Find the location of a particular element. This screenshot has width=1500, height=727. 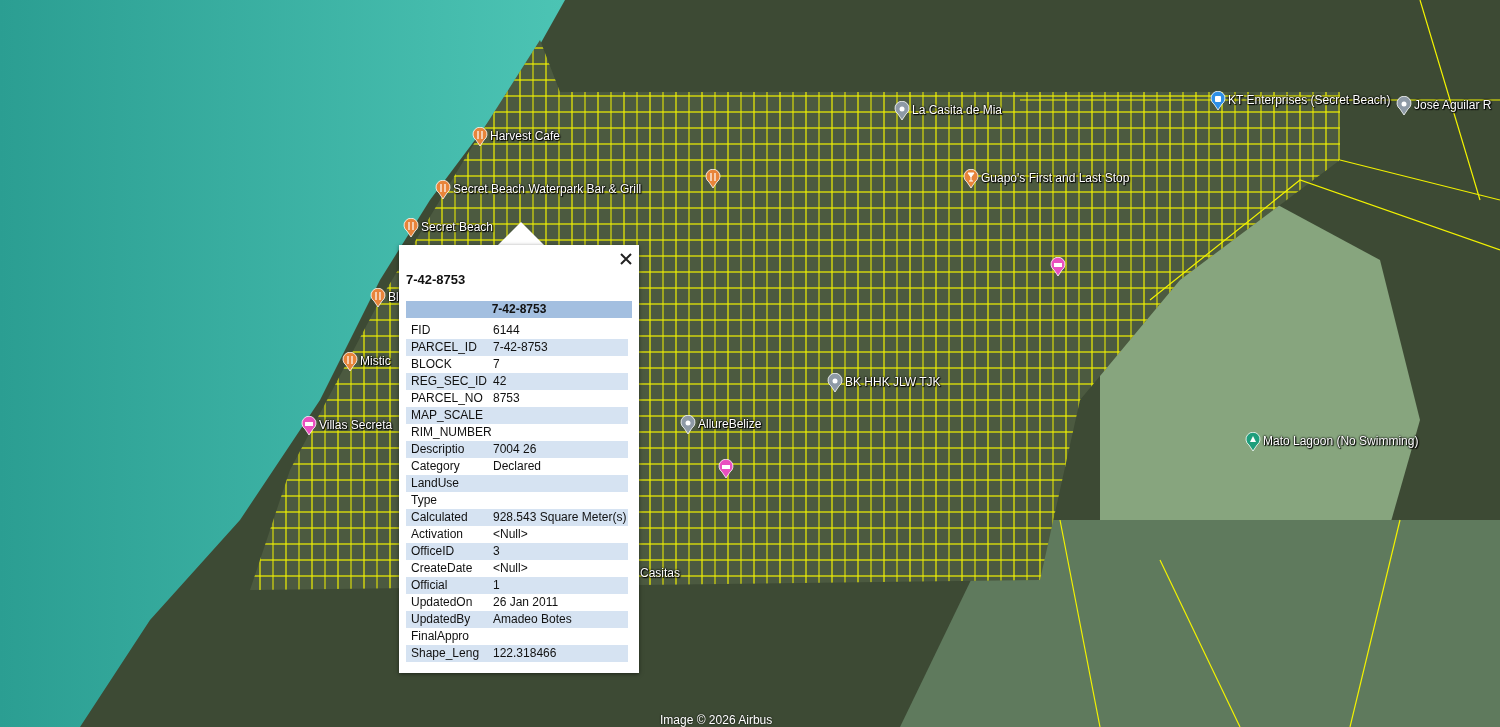

field-value: Amadeo Botes is located at coordinates (532, 619).